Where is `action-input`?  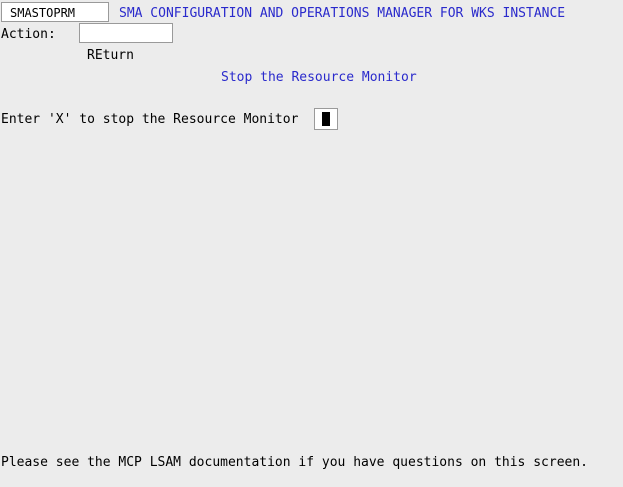
action-input is located at coordinates (126, 33).